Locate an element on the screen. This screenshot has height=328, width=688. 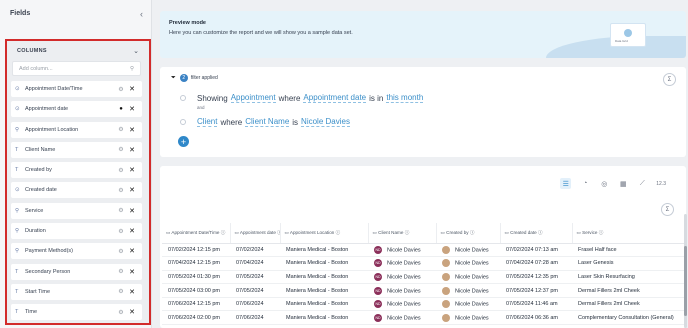
field-row: ⊙ Appointment Date/Time ⚙ ✕ is located at coordinates (76, 89).